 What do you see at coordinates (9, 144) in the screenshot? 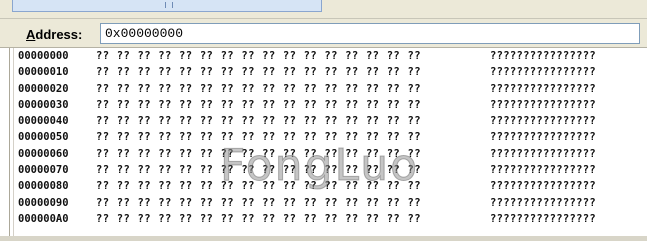
I see `memory-view-border` at bounding box center [9, 144].